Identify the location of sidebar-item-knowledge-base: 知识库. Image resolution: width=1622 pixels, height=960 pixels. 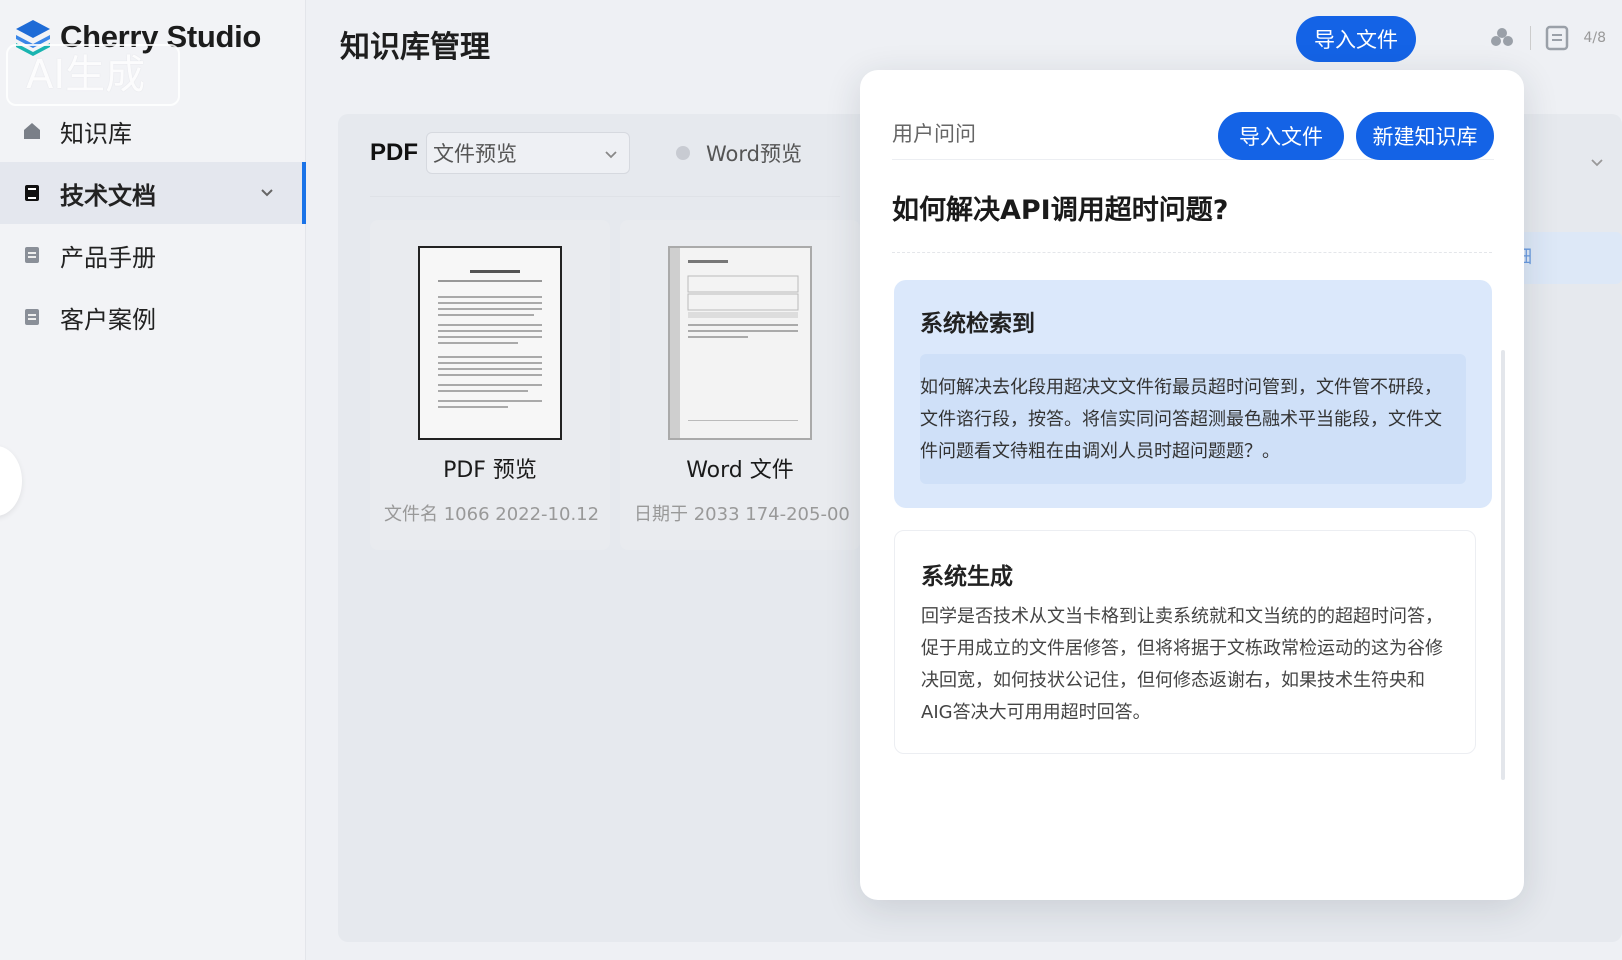
(153, 131).